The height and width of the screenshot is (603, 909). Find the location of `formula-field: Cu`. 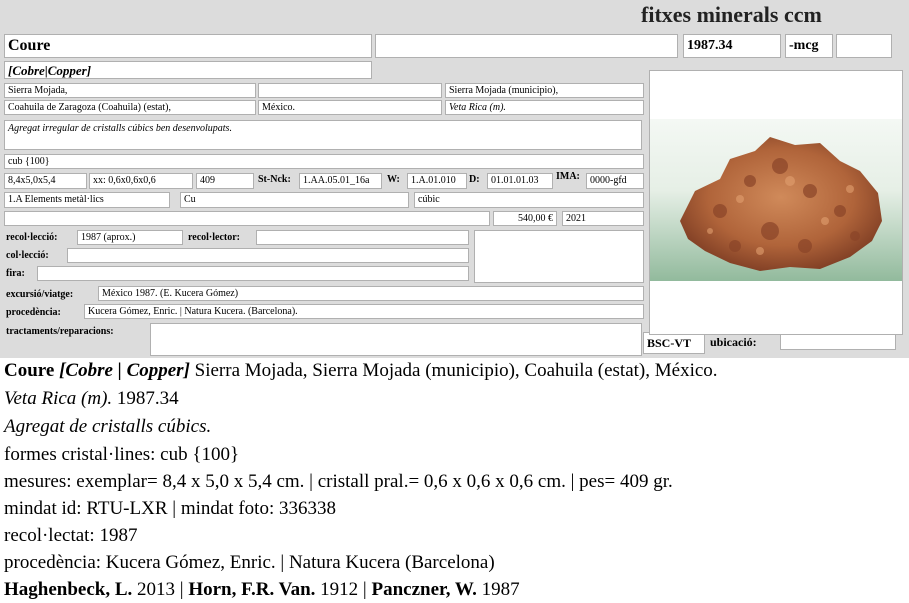

formula-field: Cu is located at coordinates (294, 200).